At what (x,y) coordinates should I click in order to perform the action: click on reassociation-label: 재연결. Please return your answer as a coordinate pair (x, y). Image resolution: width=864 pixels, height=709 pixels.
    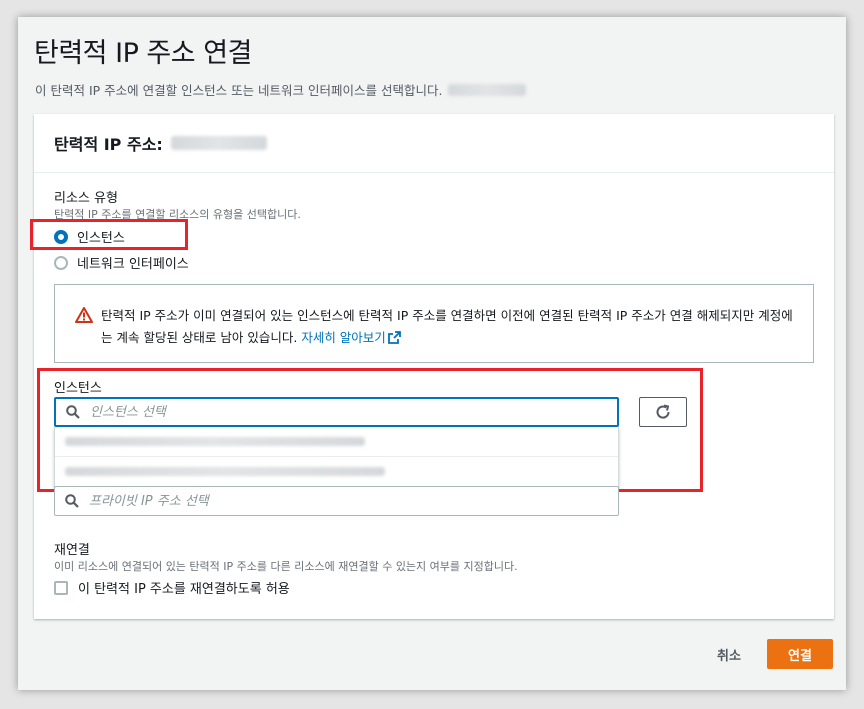
    Looking at the image, I should click on (72, 550).